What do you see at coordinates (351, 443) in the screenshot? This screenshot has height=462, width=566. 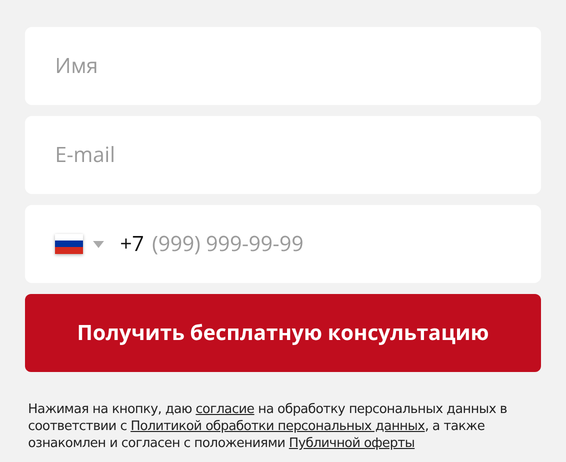 I see `consent-link: Публичной оферты` at bounding box center [351, 443].